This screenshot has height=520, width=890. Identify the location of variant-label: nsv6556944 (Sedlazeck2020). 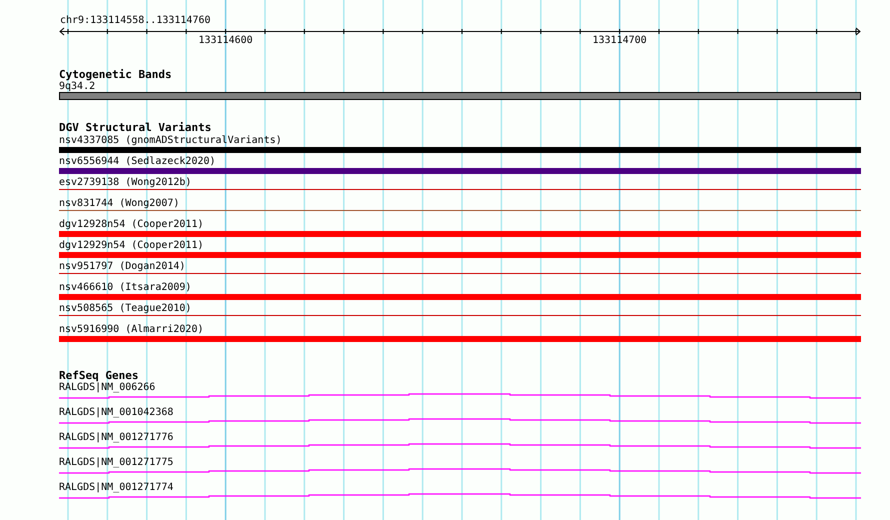
(138, 161).